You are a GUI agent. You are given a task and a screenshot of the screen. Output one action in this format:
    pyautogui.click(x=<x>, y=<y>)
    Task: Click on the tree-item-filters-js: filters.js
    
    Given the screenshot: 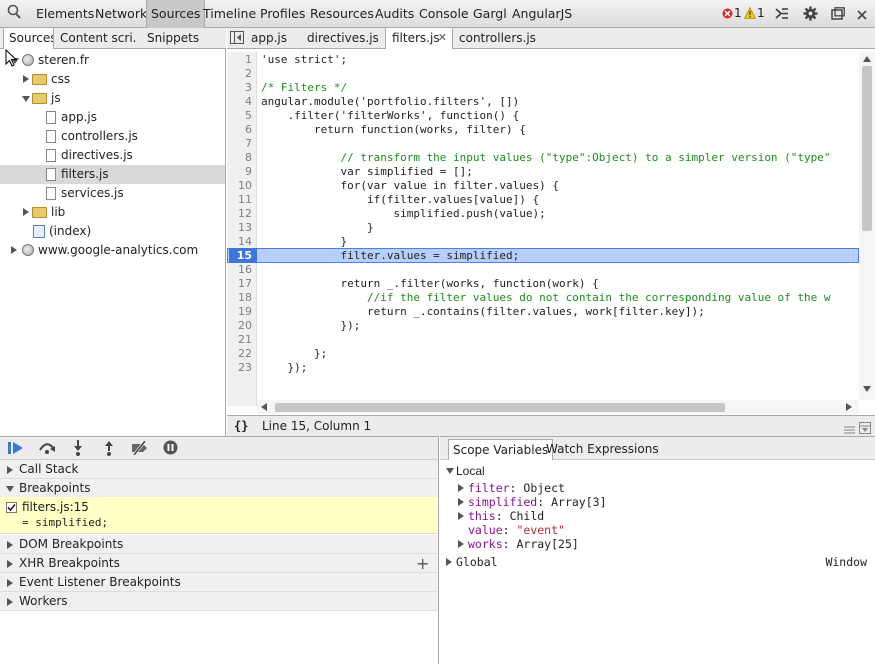 What is the action you would take?
    pyautogui.click(x=112, y=174)
    